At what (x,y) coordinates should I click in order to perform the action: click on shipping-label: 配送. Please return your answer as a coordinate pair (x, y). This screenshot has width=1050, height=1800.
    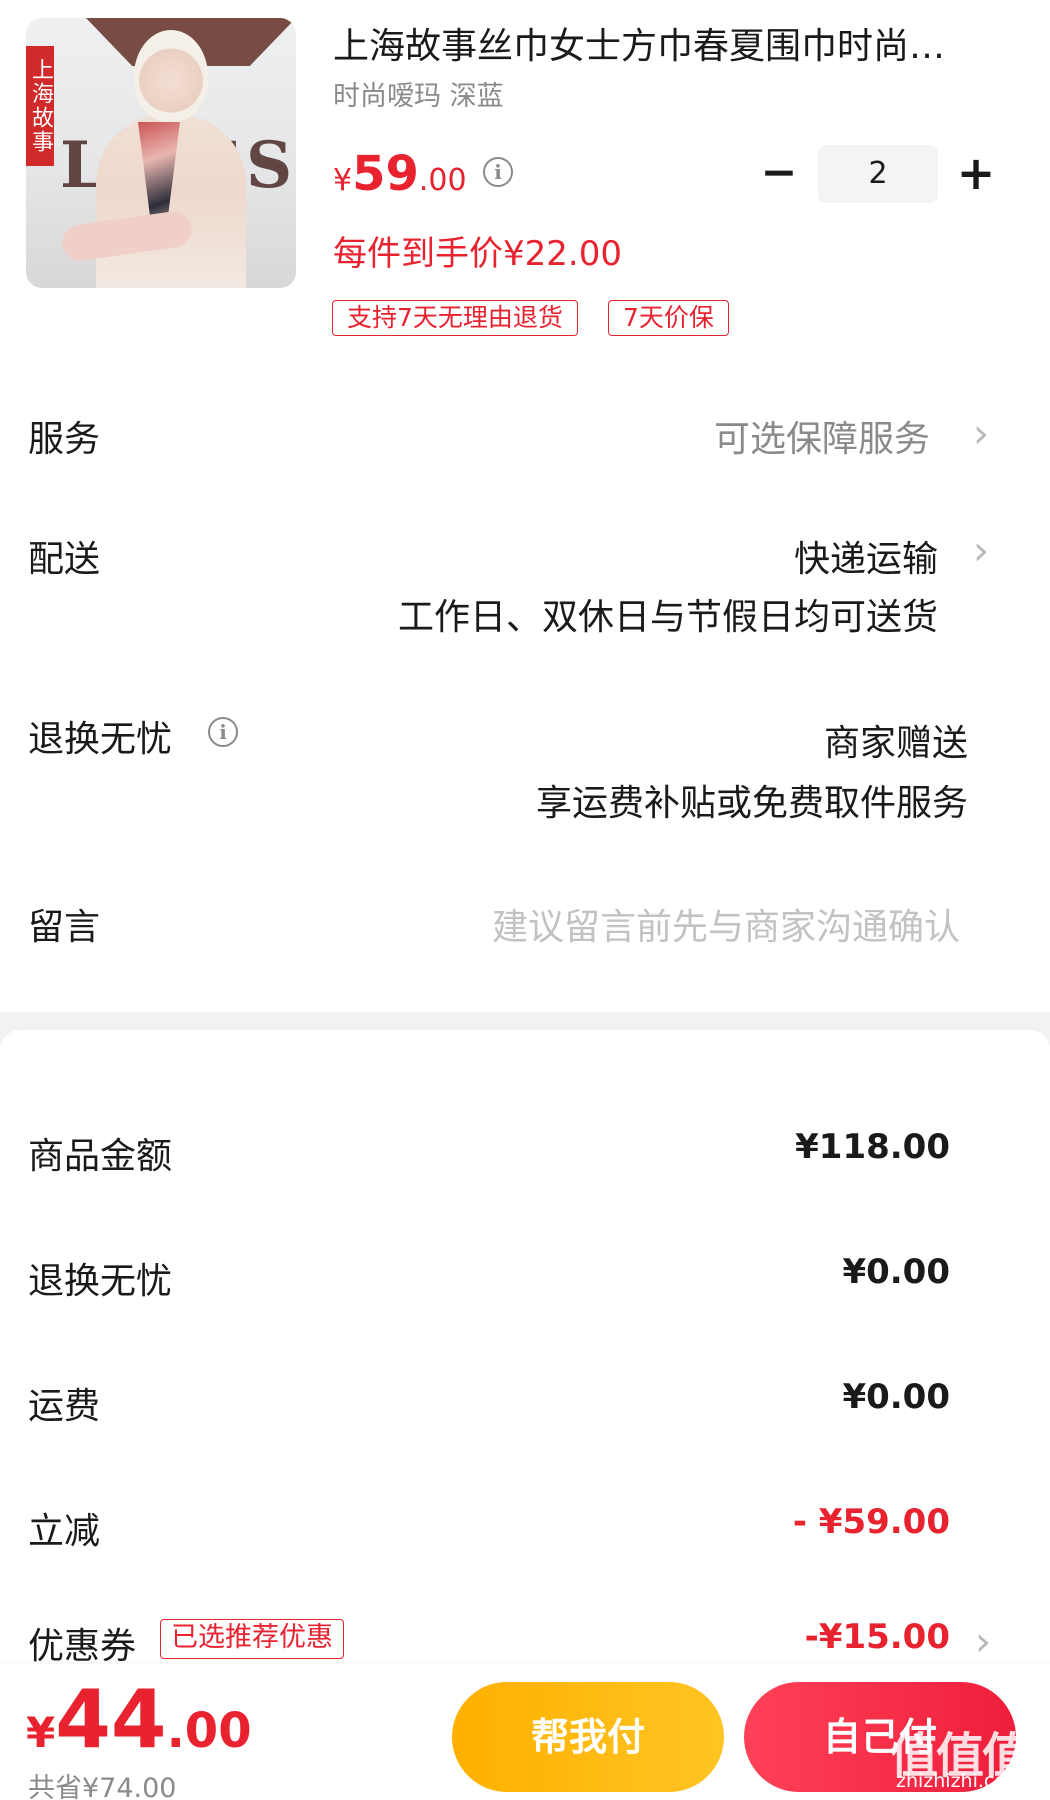
    Looking at the image, I should click on (64, 559).